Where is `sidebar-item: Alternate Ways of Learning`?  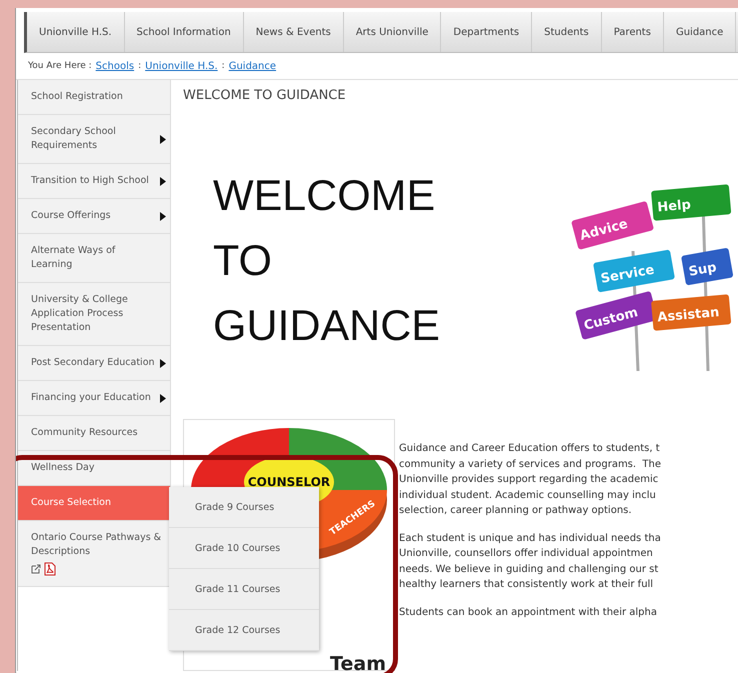 sidebar-item: Alternate Ways of Learning is located at coordinates (94, 258).